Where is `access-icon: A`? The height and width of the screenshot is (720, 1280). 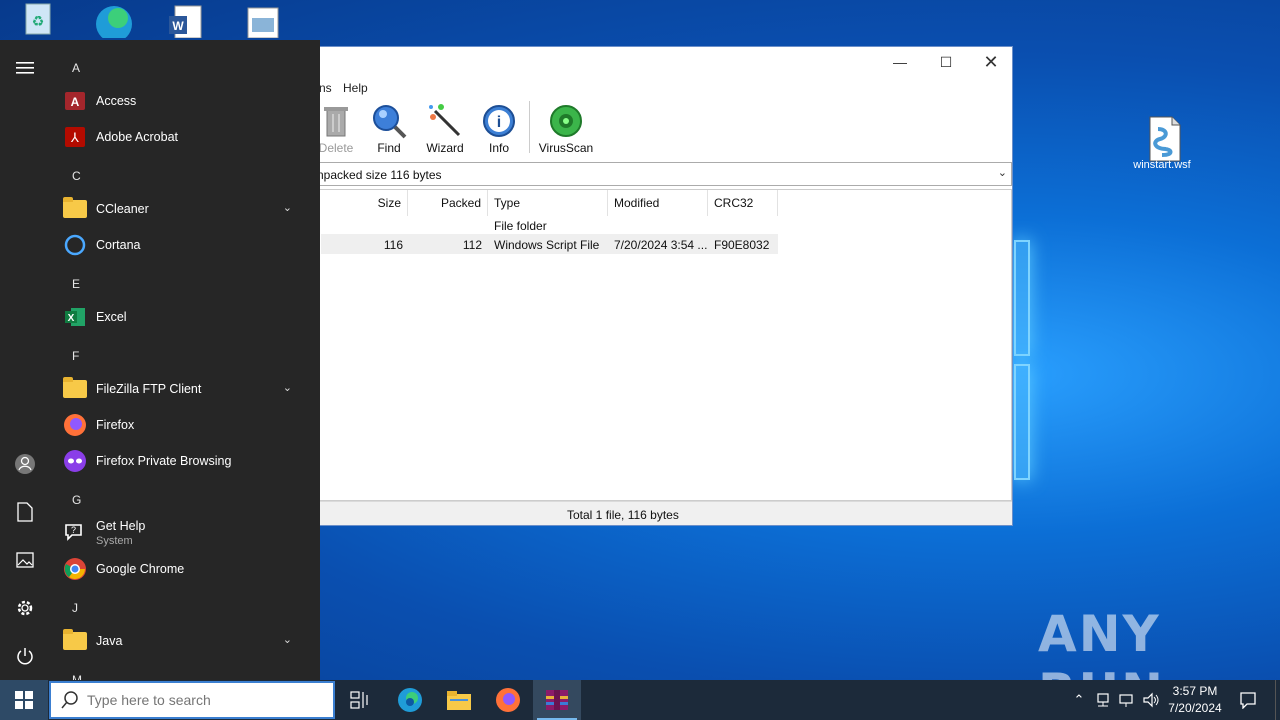
access-icon: A is located at coordinates (75, 101).